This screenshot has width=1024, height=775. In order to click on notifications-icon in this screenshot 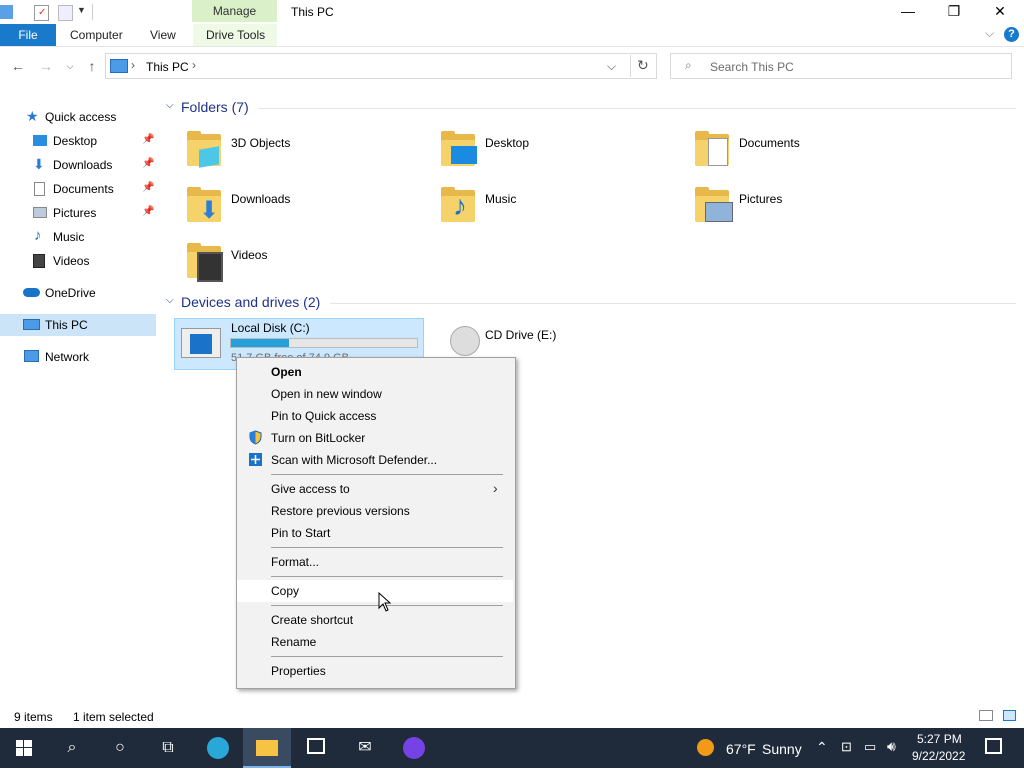, I will do `click(993, 746)`.